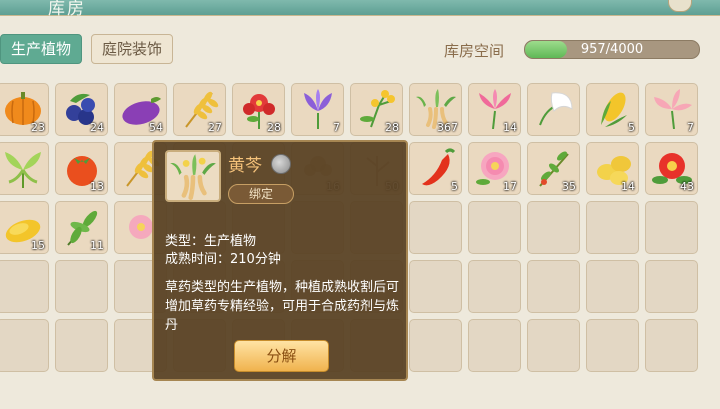 Image resolution: width=720 pixels, height=409 pixels. I want to click on inventory-slot: 13, so click(81, 168).